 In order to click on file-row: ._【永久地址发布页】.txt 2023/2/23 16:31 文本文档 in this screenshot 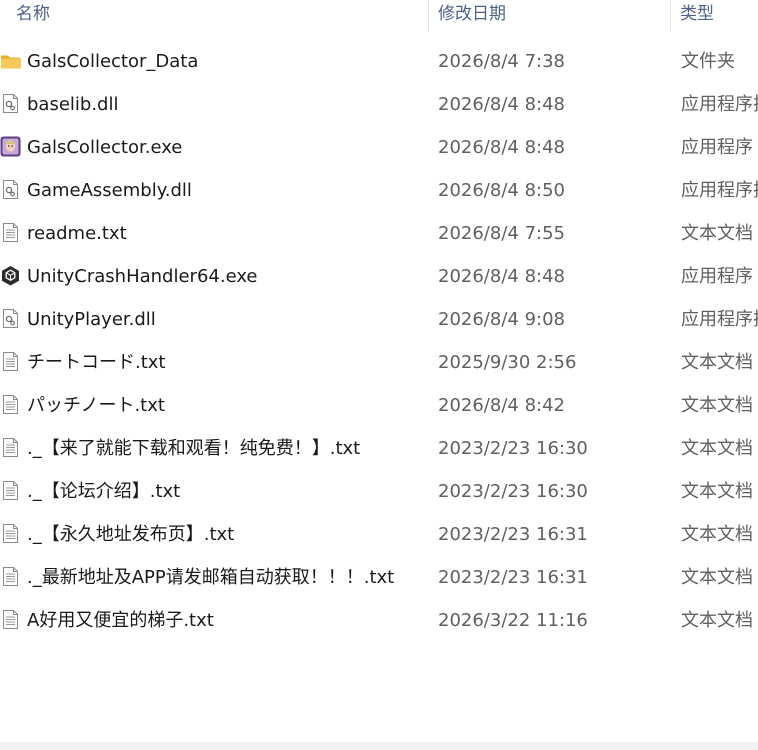, I will do `click(379, 534)`.